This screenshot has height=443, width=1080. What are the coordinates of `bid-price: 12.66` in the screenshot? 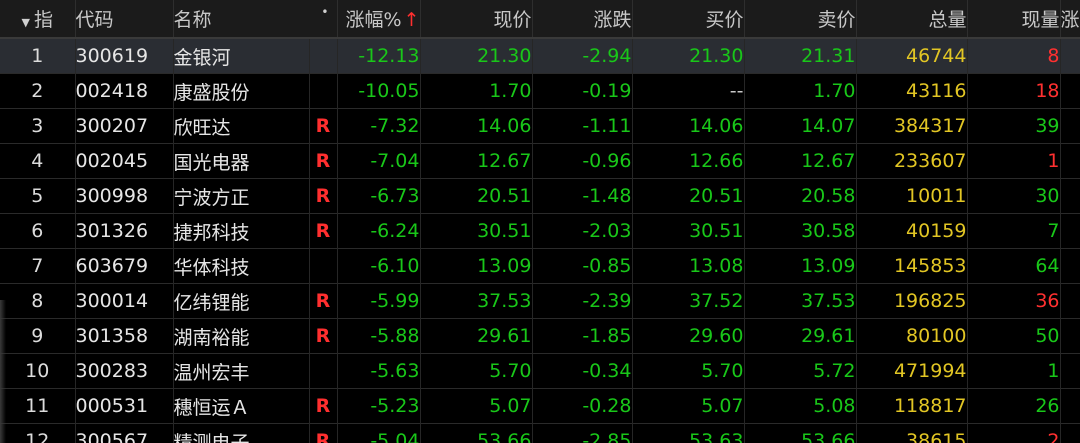 It's located at (688, 161).